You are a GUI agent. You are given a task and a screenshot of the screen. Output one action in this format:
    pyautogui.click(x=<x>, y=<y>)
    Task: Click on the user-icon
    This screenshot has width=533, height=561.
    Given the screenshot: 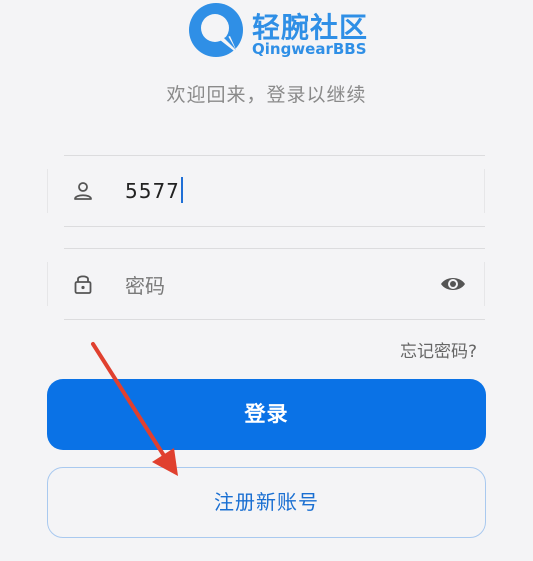 What is the action you would take?
    pyautogui.click(x=83, y=191)
    